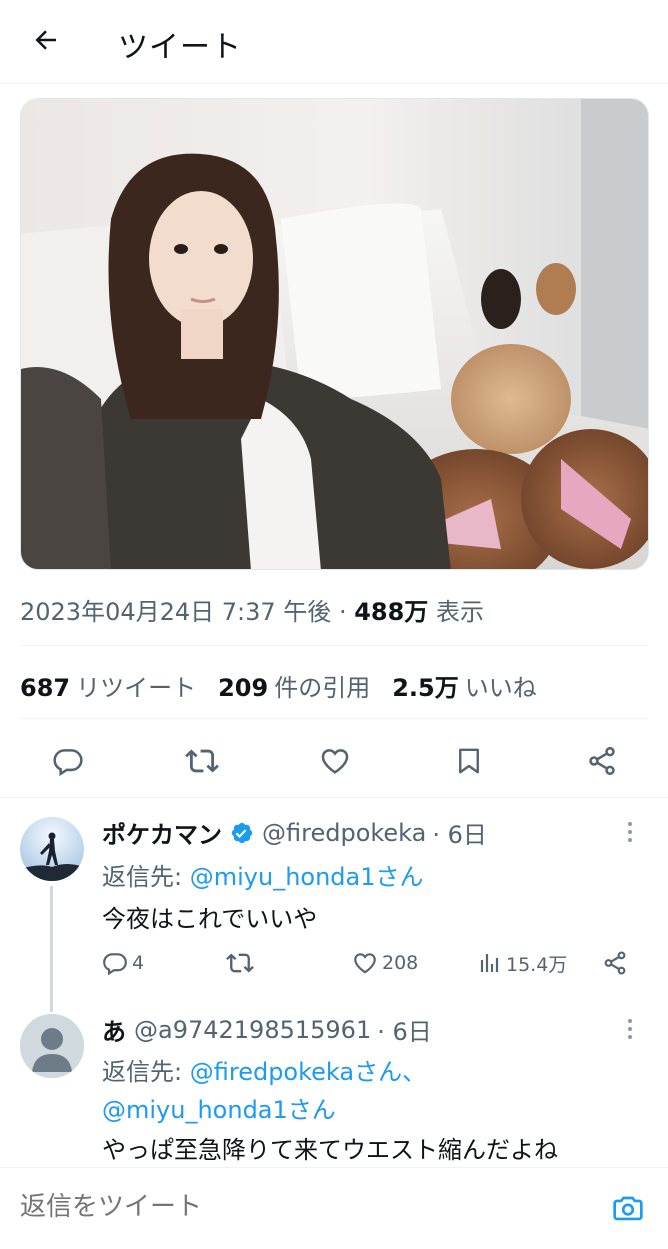  What do you see at coordinates (344, 833) in the screenshot?
I see `author-handle: @firedpokeka` at bounding box center [344, 833].